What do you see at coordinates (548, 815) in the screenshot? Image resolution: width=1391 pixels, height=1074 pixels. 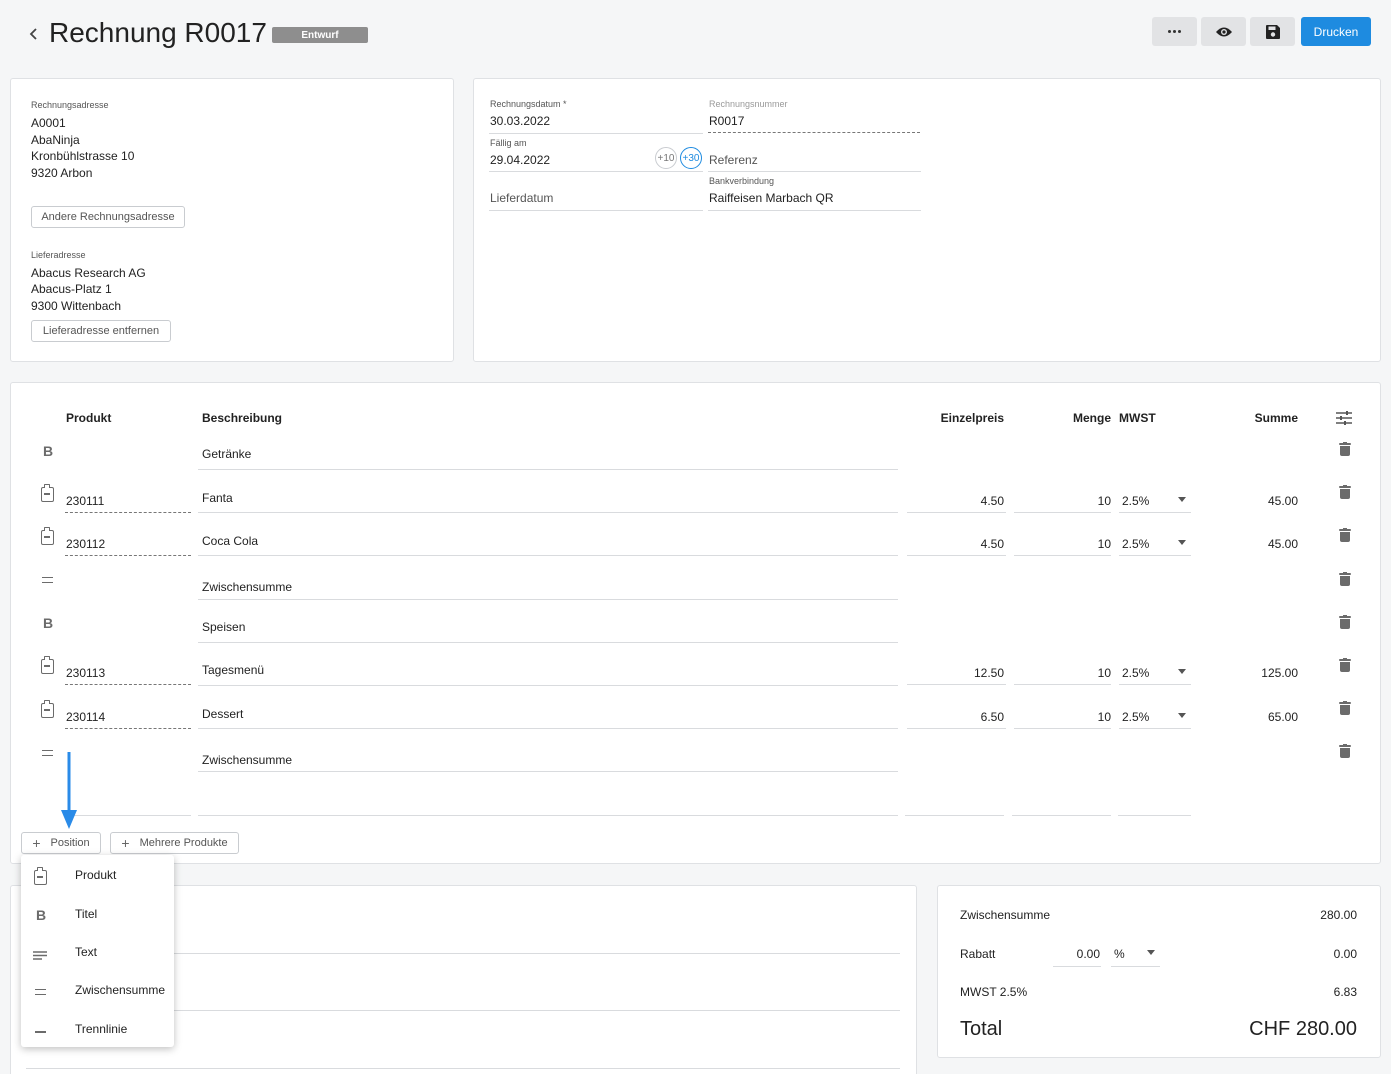 I see `empty-row-description-field` at bounding box center [548, 815].